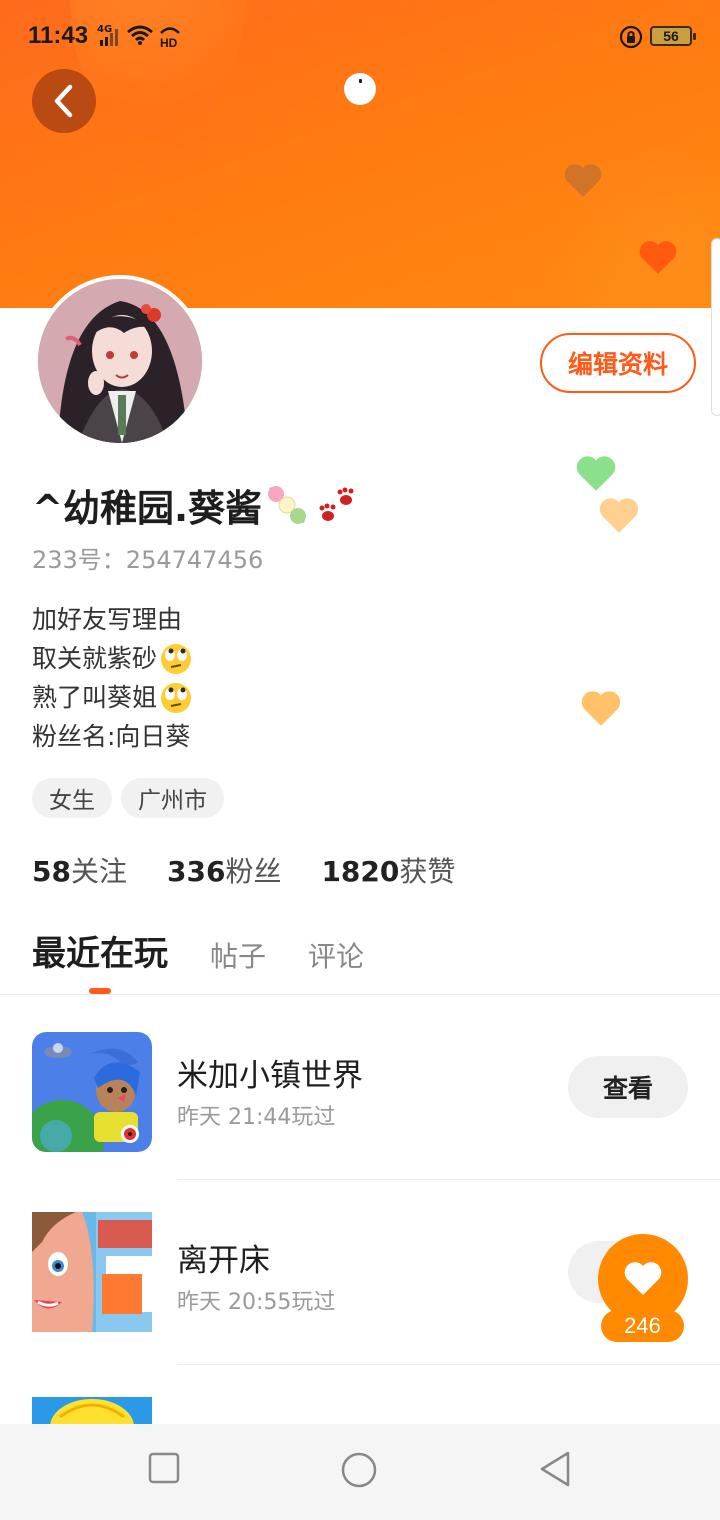  I want to click on avatar, so click(120, 361).